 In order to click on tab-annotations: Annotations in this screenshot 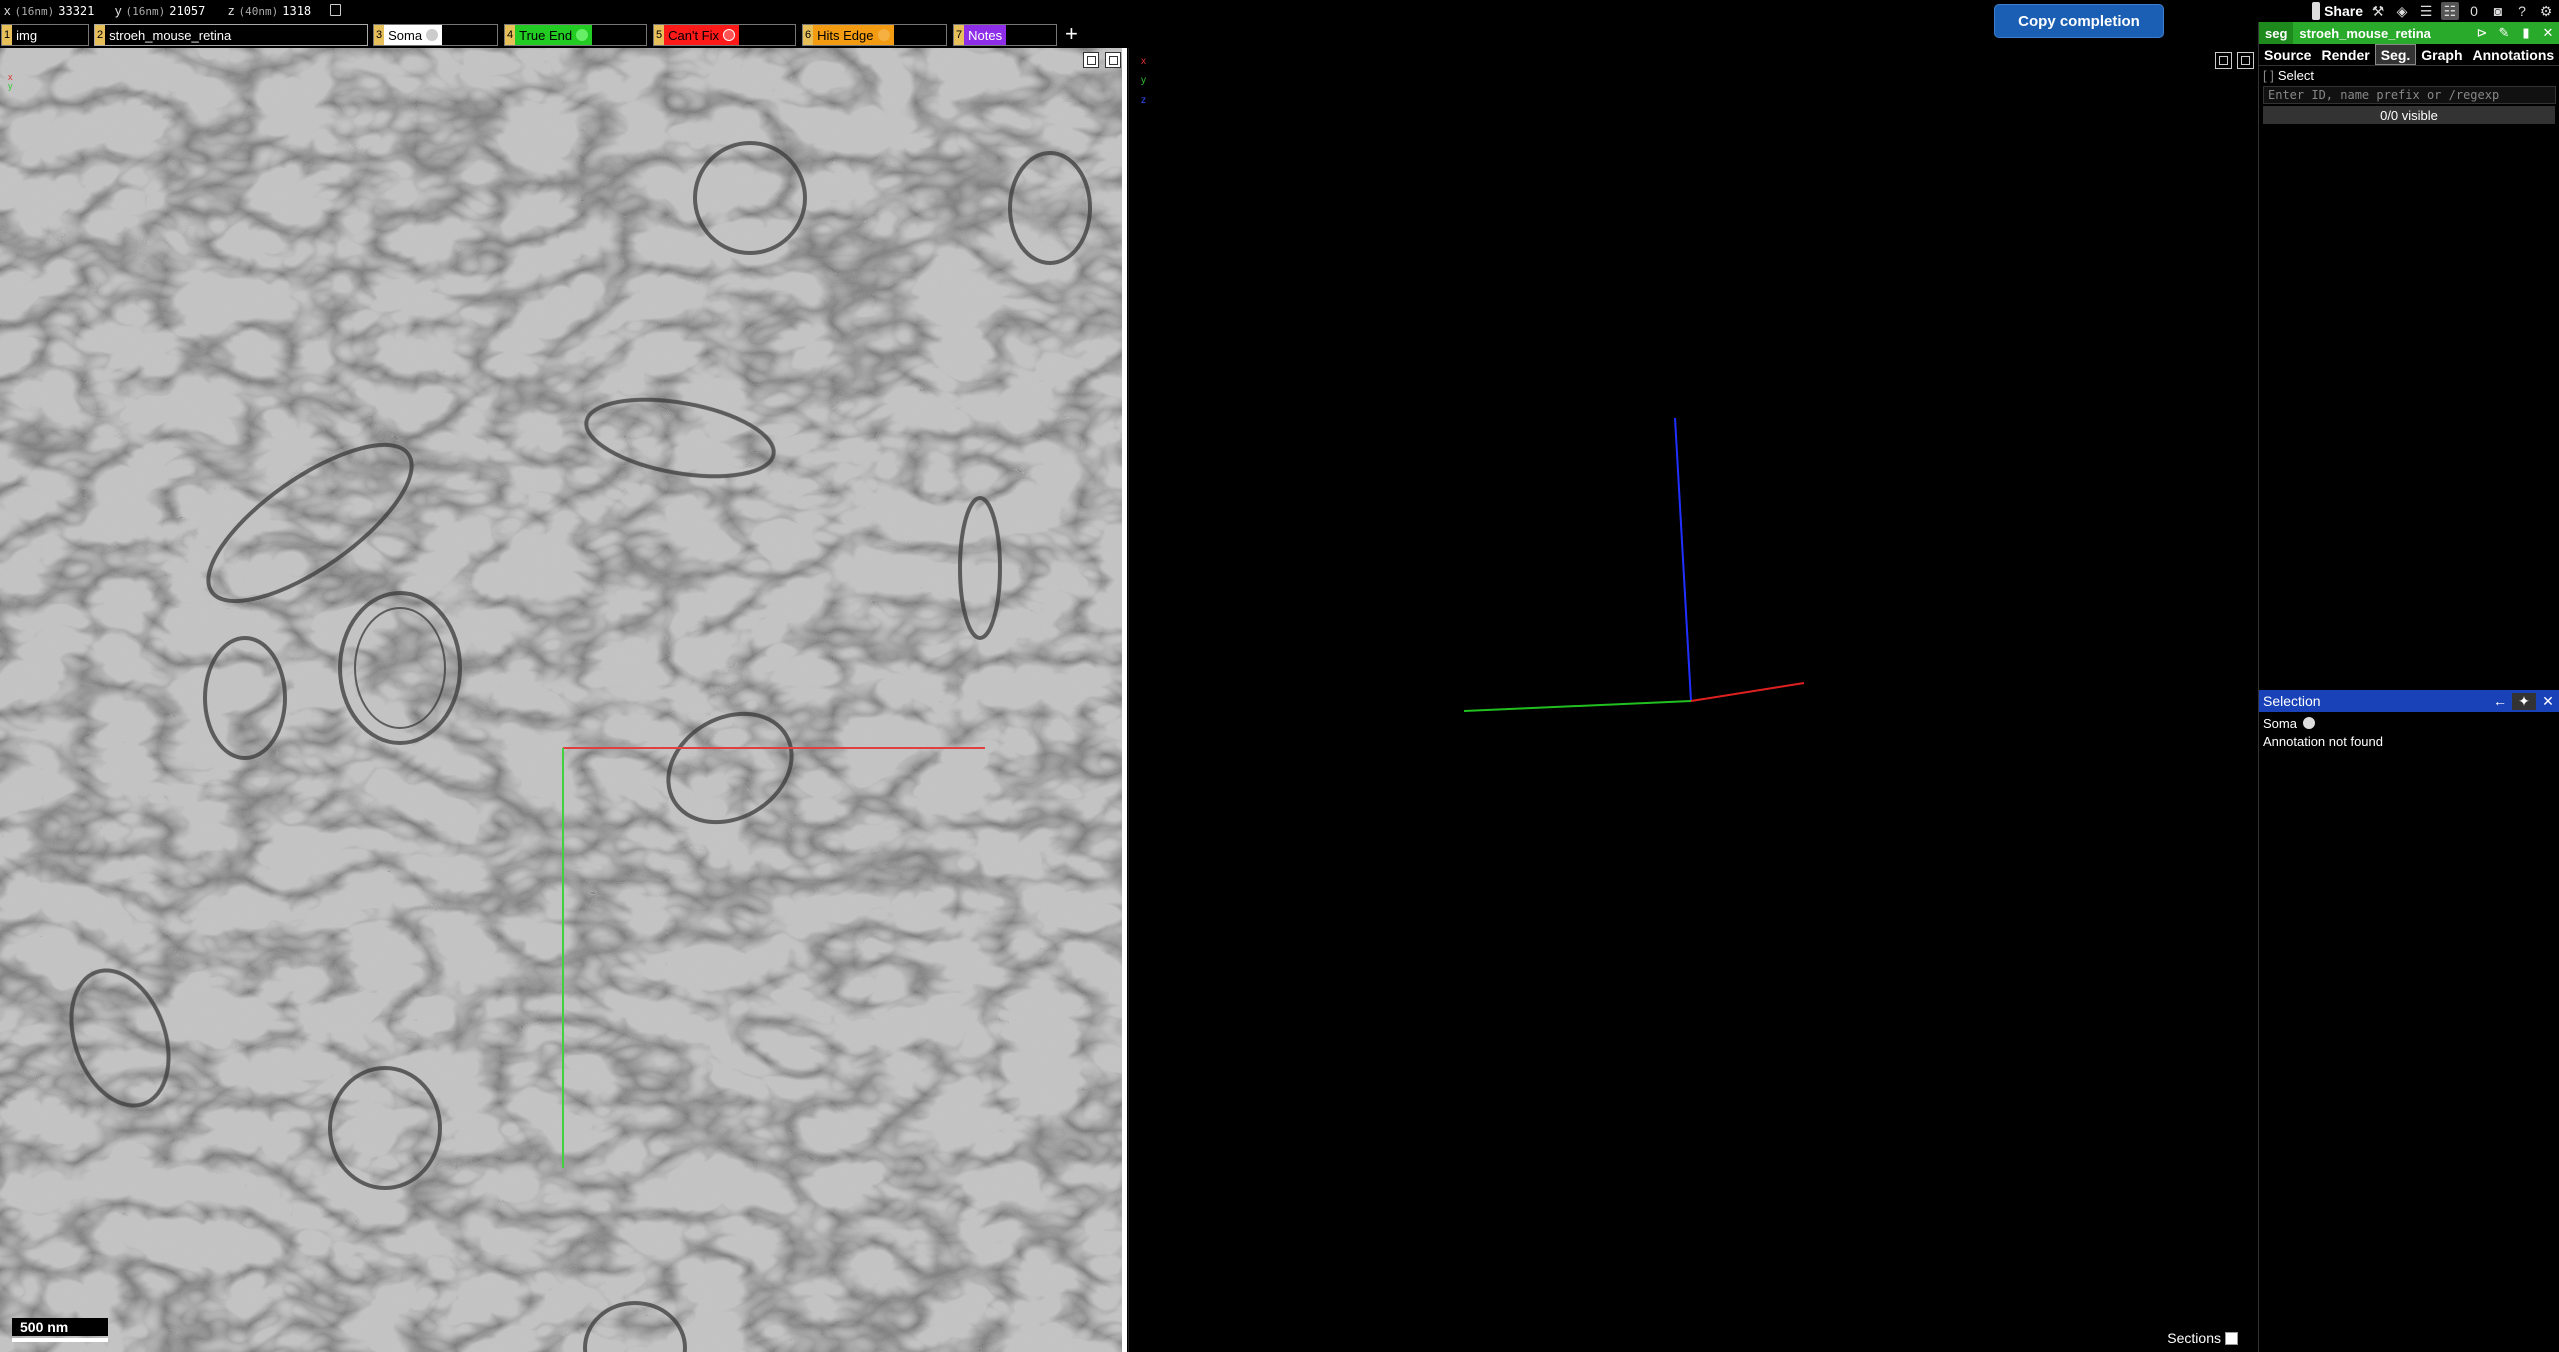, I will do `click(2513, 54)`.